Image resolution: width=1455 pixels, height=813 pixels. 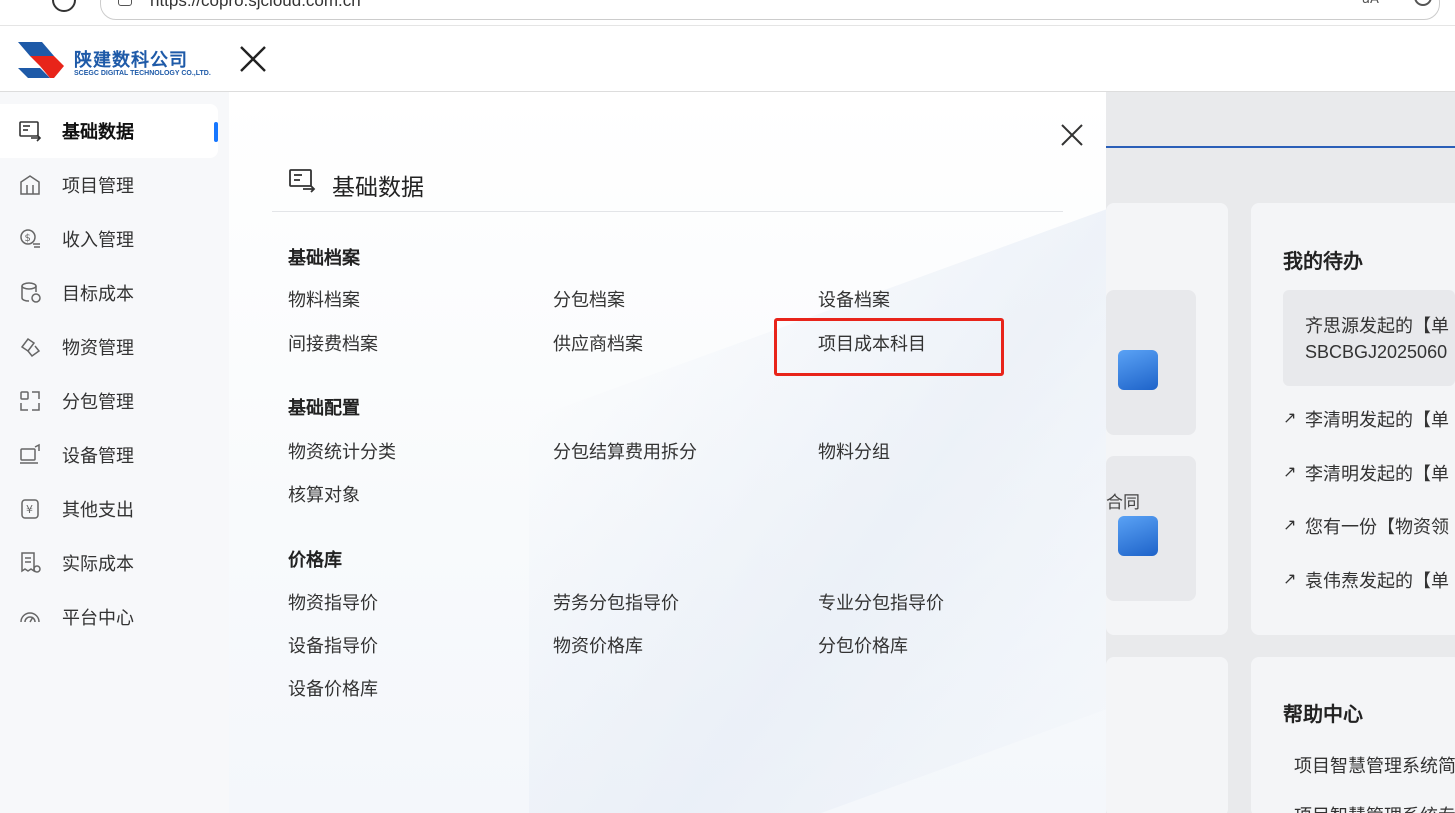 What do you see at coordinates (98, 348) in the screenshot?
I see `sidebar-item-label: 物资管理` at bounding box center [98, 348].